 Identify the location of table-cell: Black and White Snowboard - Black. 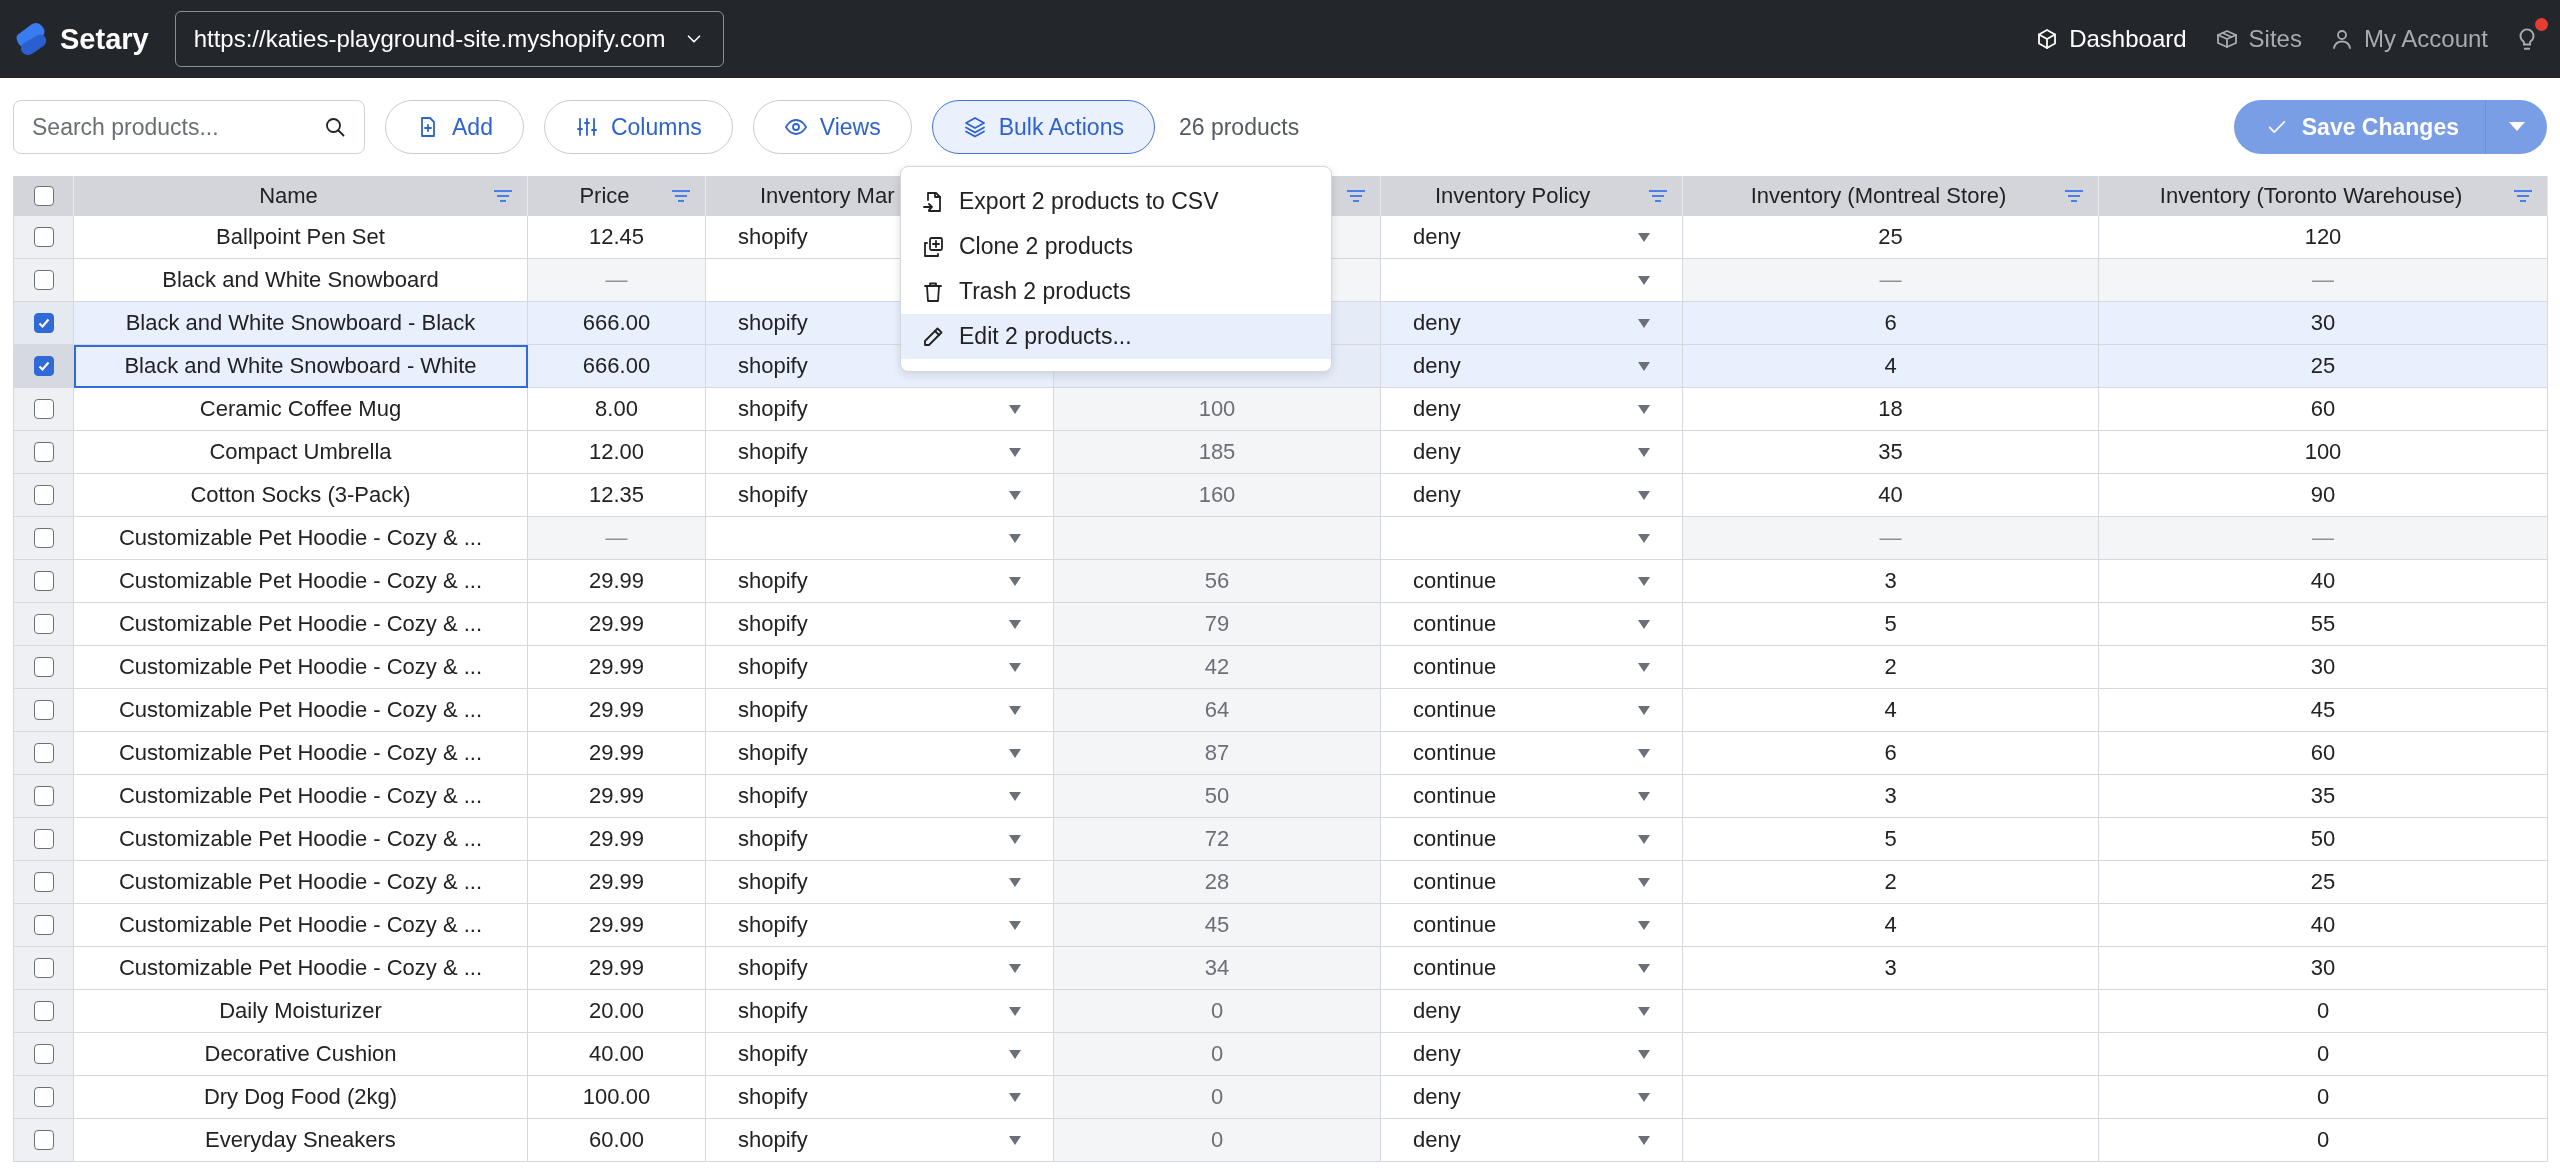
(301, 323).